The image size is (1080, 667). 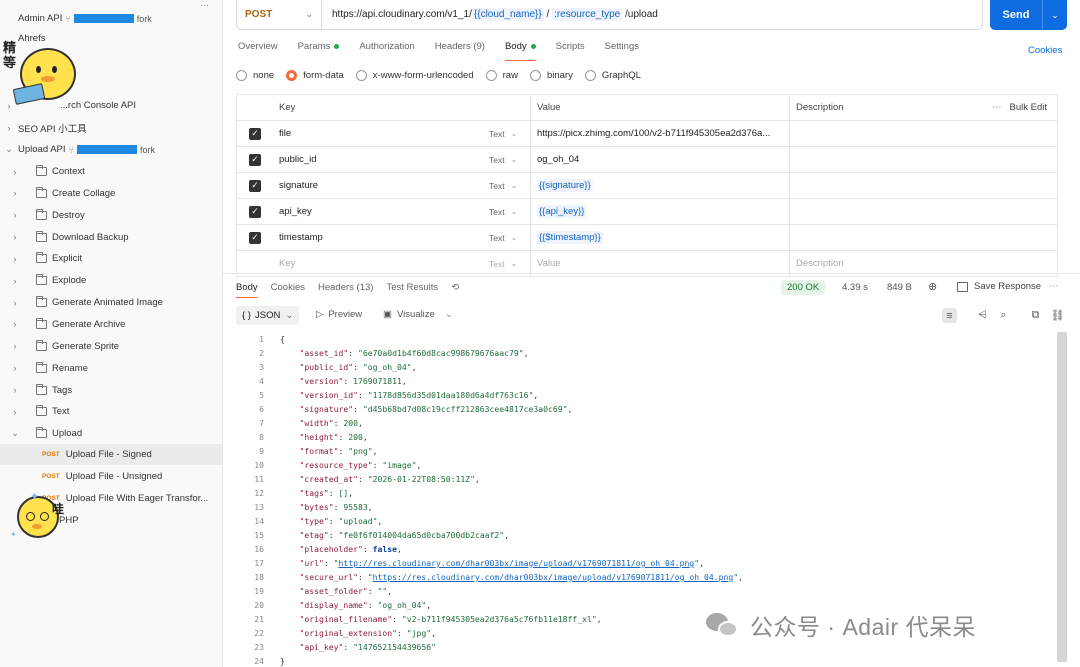 I want to click on tab-scripts: Scripts, so click(x=570, y=51).